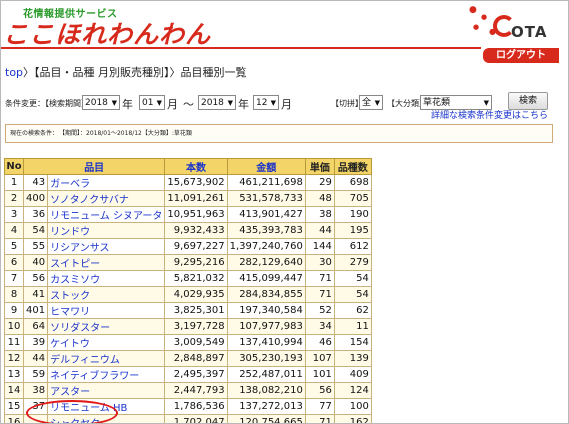  I want to click on row-number: 7, so click(14, 278).